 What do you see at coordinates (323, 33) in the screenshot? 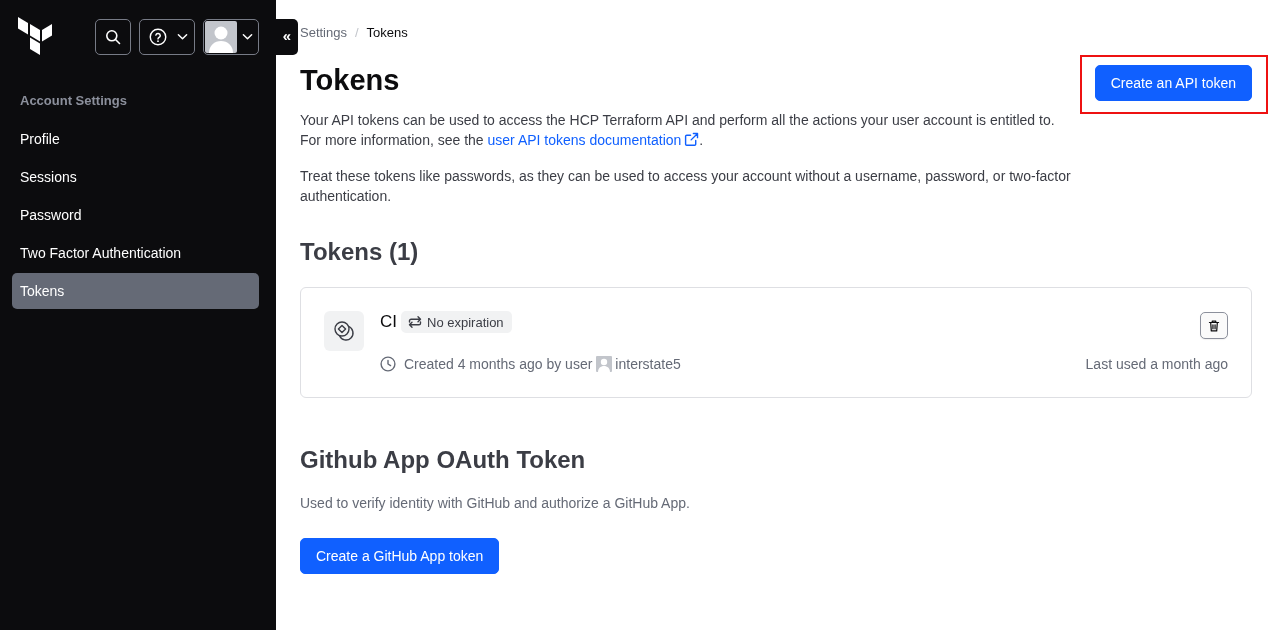
I see `breadcrumb-link: Settings` at bounding box center [323, 33].